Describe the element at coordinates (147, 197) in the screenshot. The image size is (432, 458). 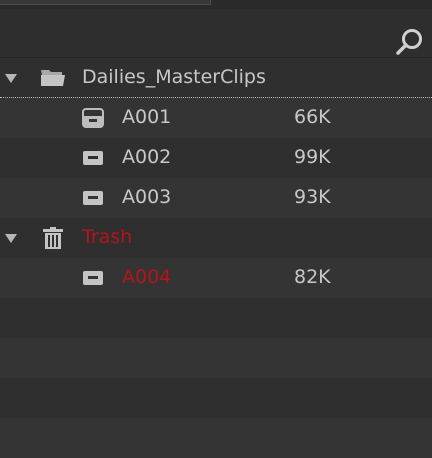
I see `clip-name: A003` at that location.